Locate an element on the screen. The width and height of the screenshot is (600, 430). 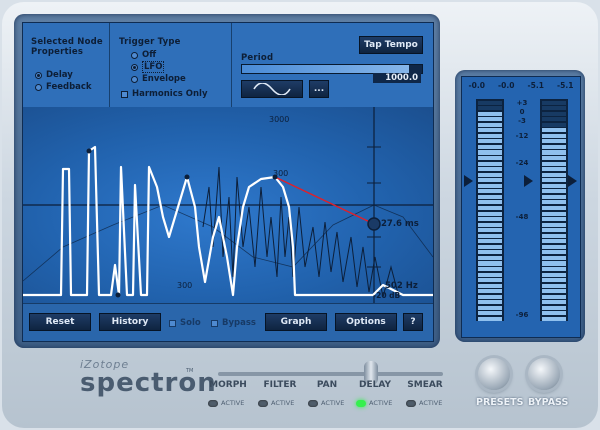
trigger-off-radio: Off is located at coordinates (158, 55).